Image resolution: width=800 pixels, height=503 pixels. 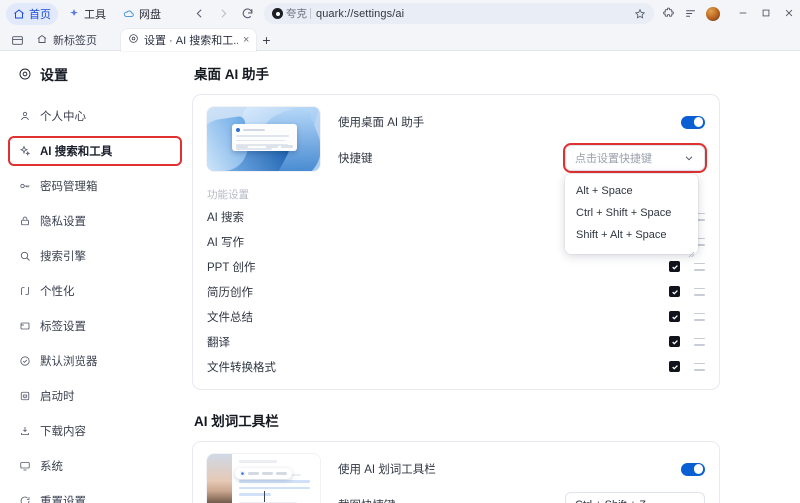 I want to click on home-icon, so click(x=19, y=14).